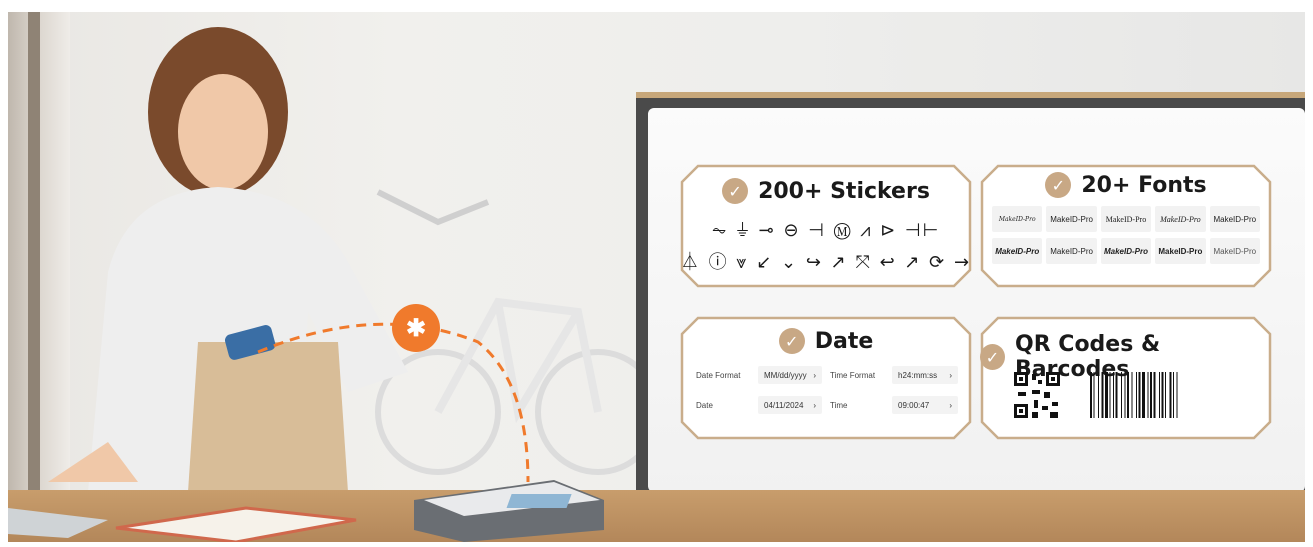 The image size is (1313, 547). I want to click on time-format-label: Time Format, so click(853, 375).